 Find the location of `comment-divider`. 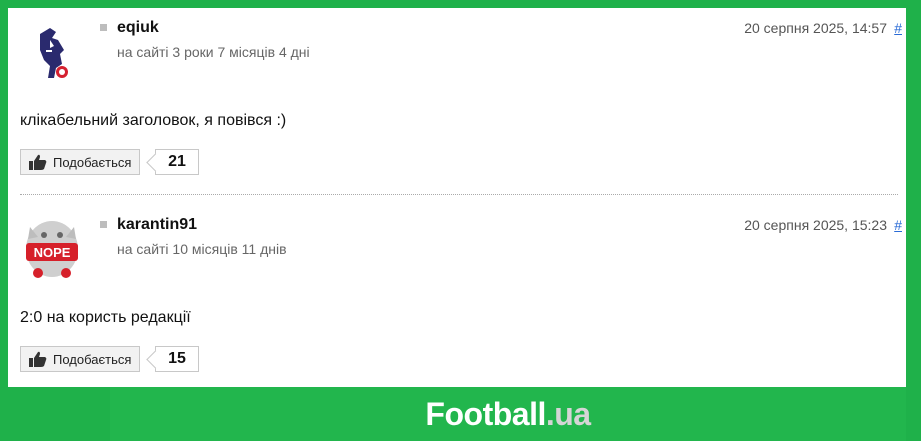

comment-divider is located at coordinates (459, 194).